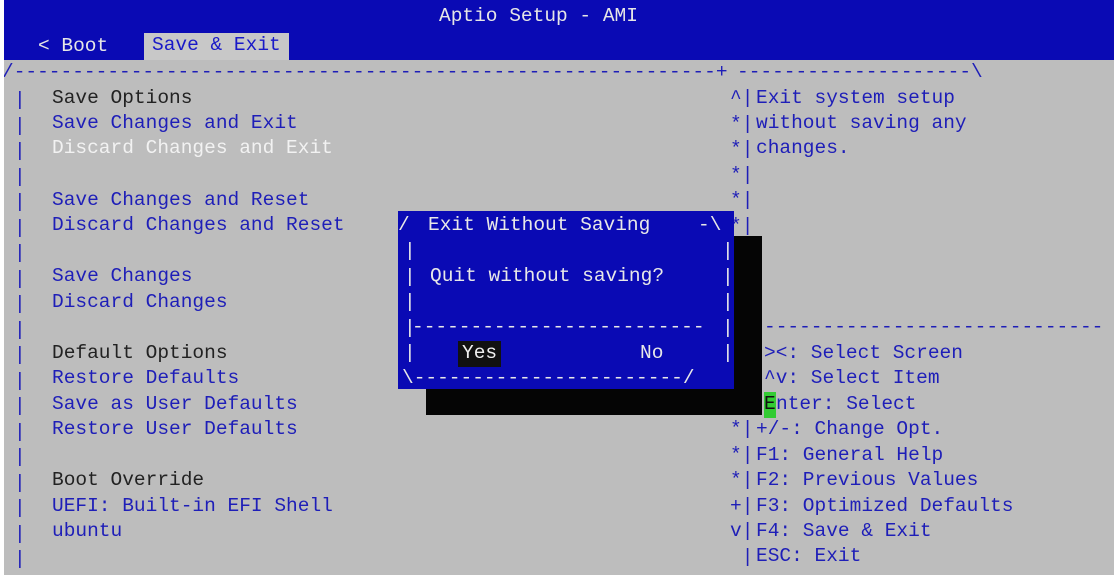 This screenshot has width=1114, height=575. Describe the element at coordinates (192, 507) in the screenshot. I see `uefi-shell-item: UEFI: Built-in EFI Shell` at that location.